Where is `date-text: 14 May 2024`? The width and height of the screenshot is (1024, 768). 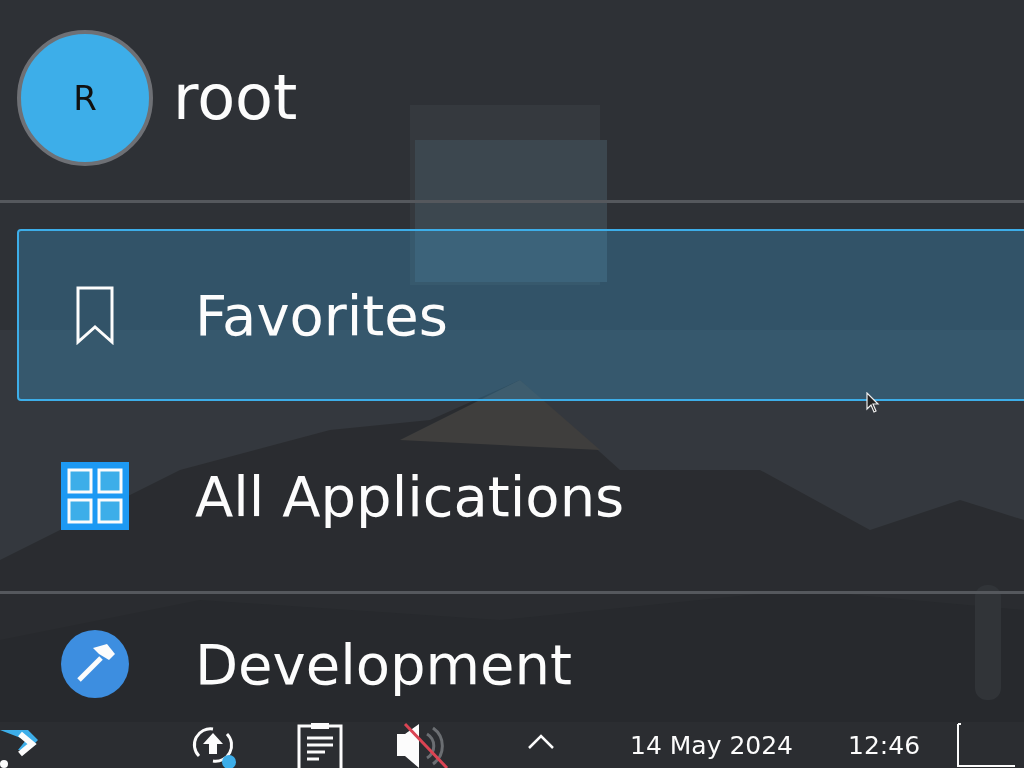 date-text: 14 May 2024 is located at coordinates (721, 745).